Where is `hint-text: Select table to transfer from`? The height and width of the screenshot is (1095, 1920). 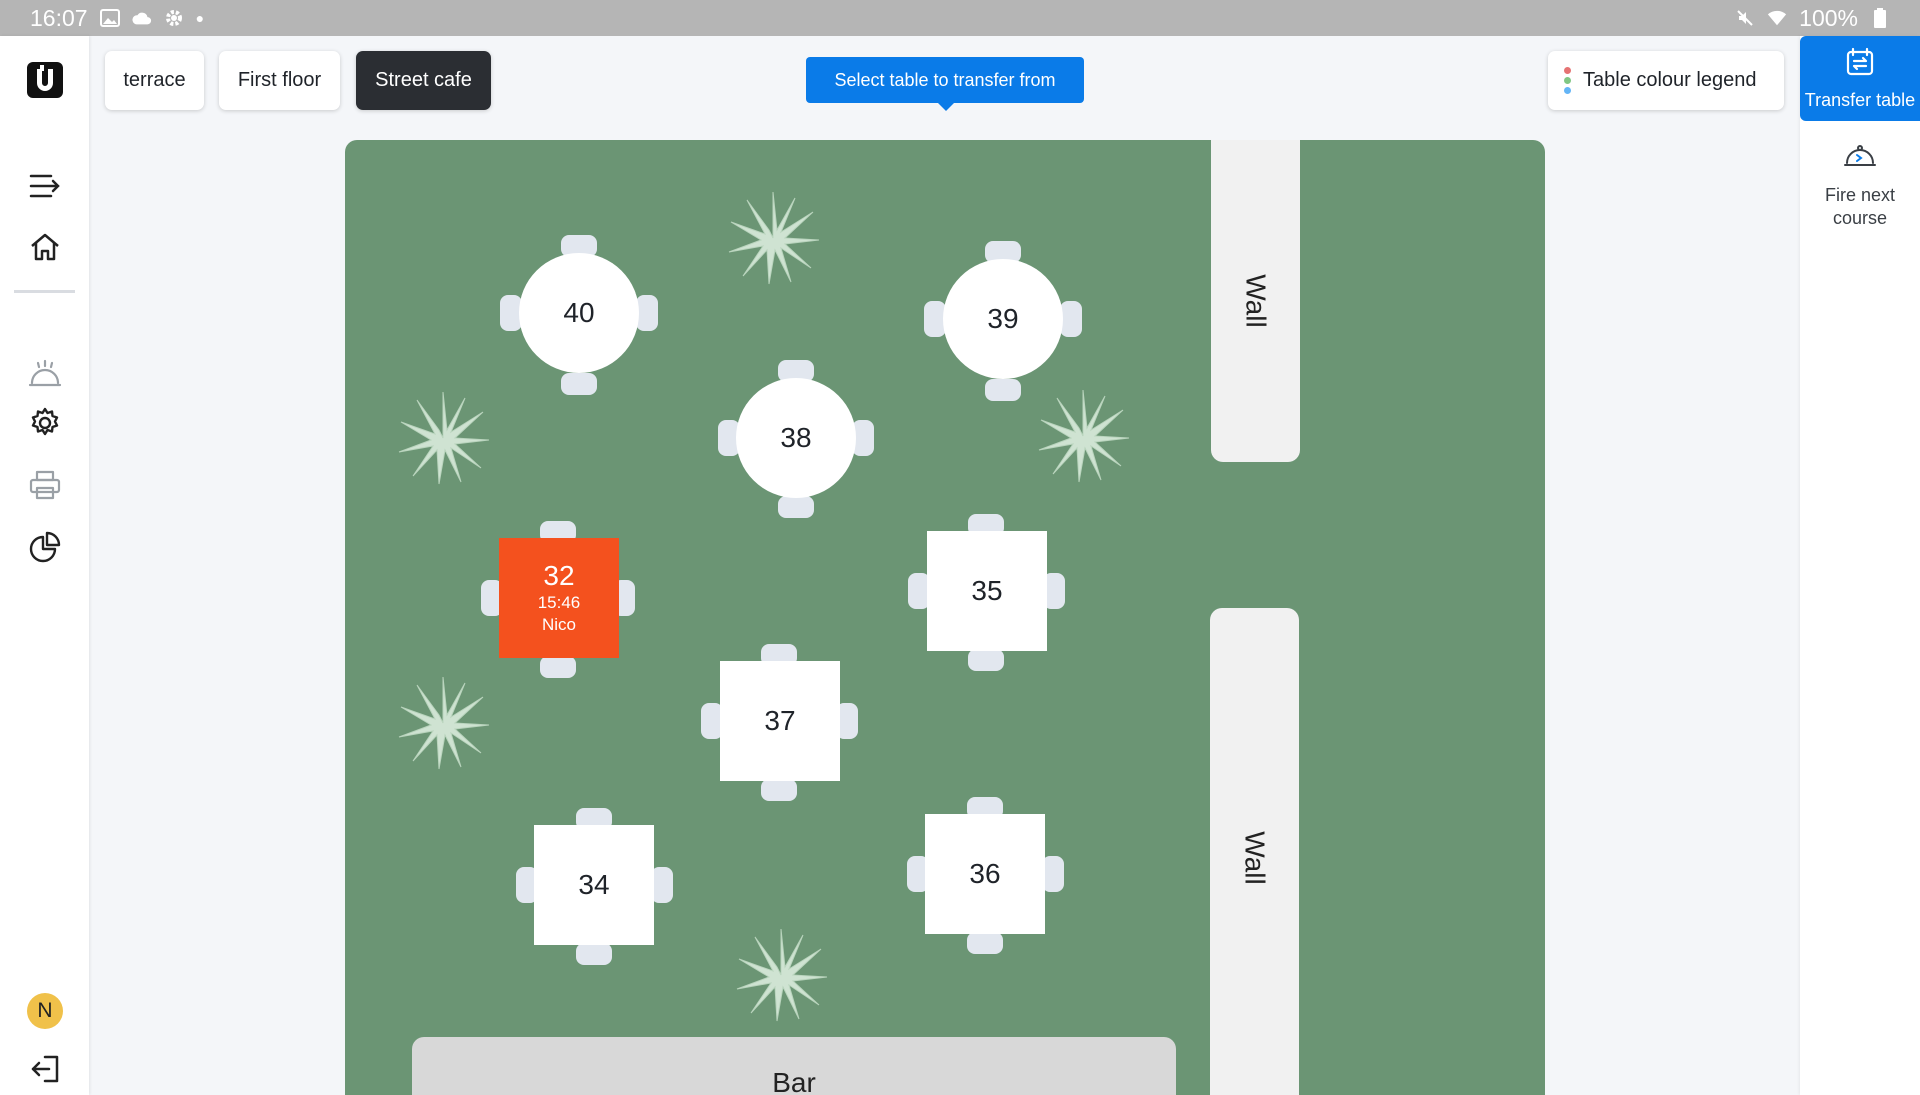
hint-text: Select table to transfer from is located at coordinates (945, 79).